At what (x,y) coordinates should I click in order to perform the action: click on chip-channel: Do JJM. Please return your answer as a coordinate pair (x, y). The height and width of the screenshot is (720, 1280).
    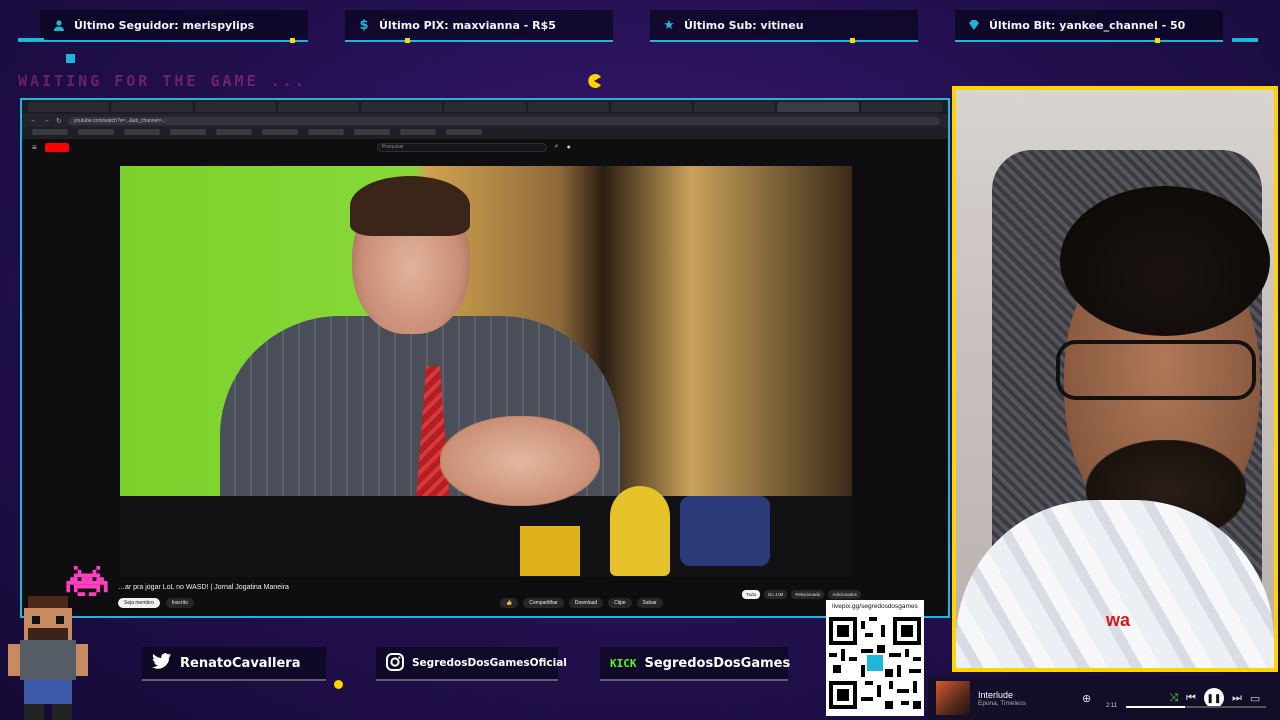
    Looking at the image, I should click on (776, 594).